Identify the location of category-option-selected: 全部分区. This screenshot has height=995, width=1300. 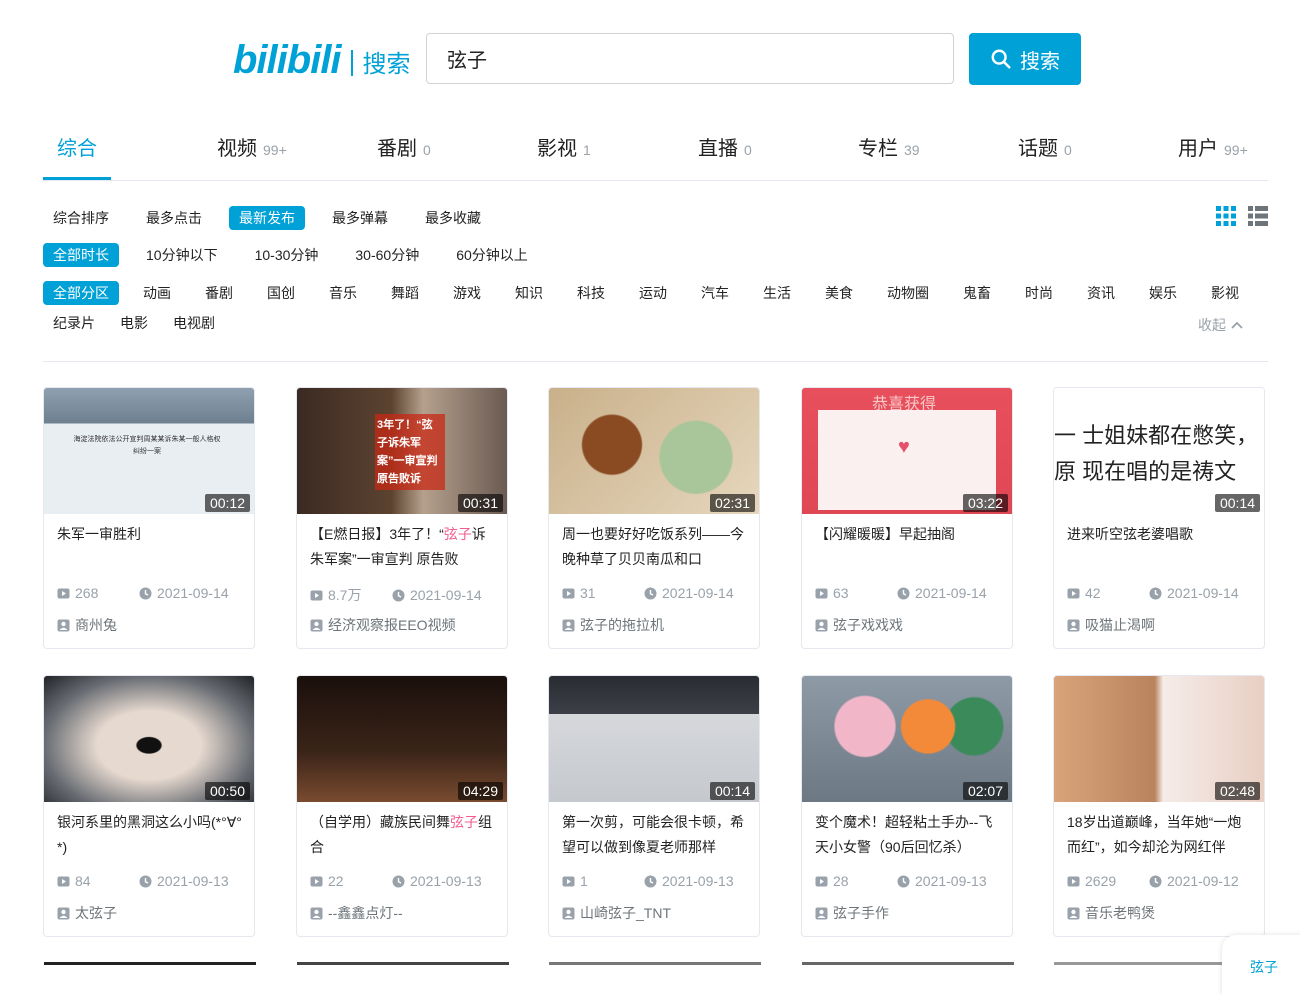
(81, 293).